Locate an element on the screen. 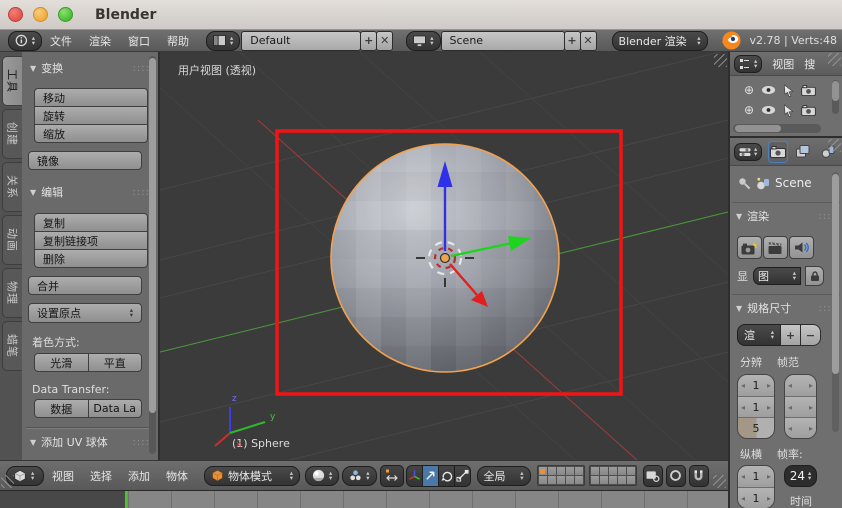 This screenshot has height=508, width=842. render-engine-dropdown: Blender 渲染 ▴ ▾ is located at coordinates (659, 40).